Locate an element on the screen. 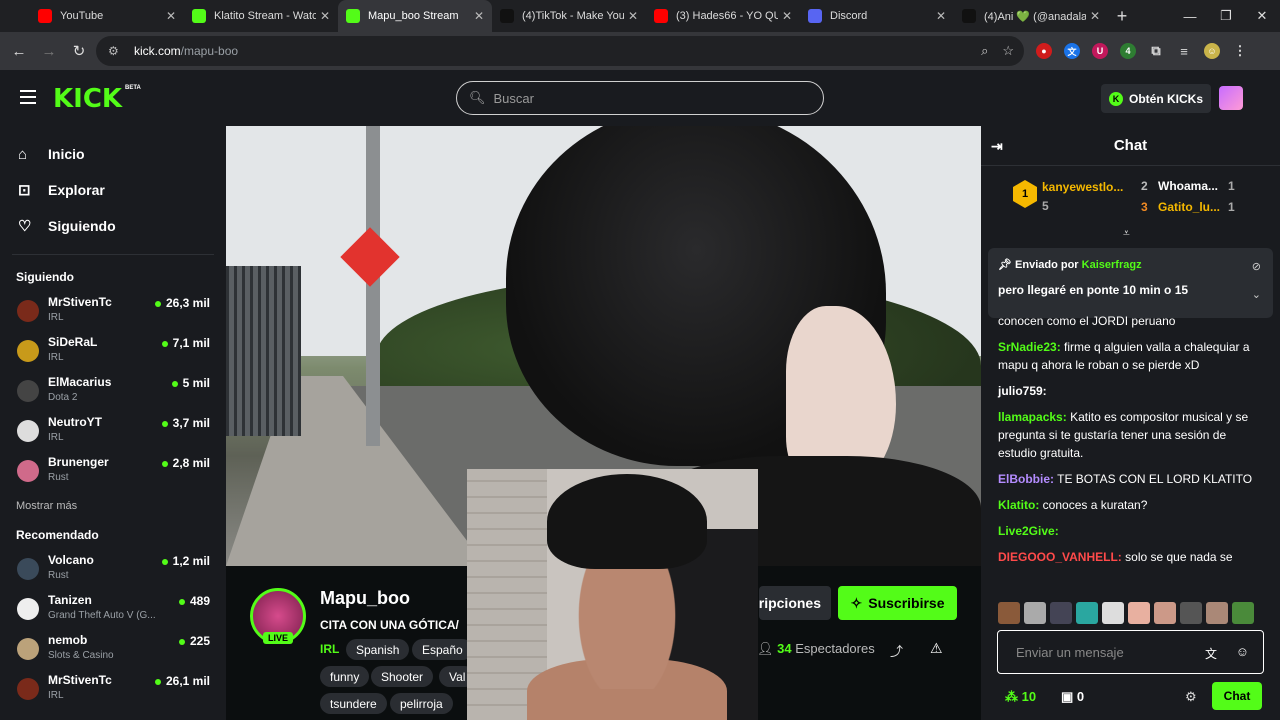 This screenshot has height=720, width=1280. browser-tab: YouTube ✕ is located at coordinates (107, 16).